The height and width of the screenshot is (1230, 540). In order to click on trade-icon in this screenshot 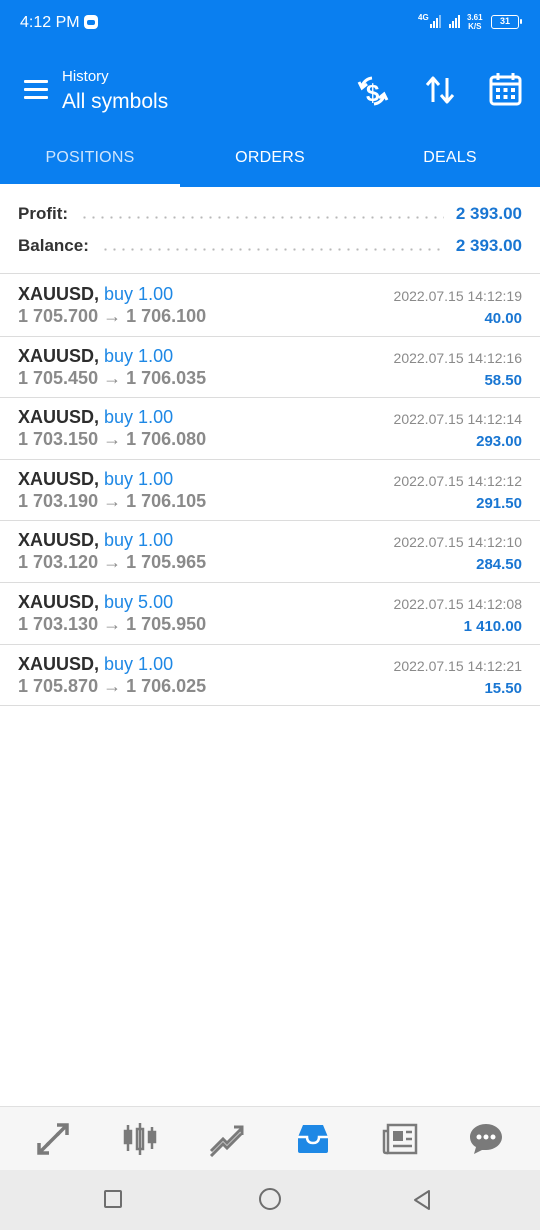, I will do `click(226, 1139)`.